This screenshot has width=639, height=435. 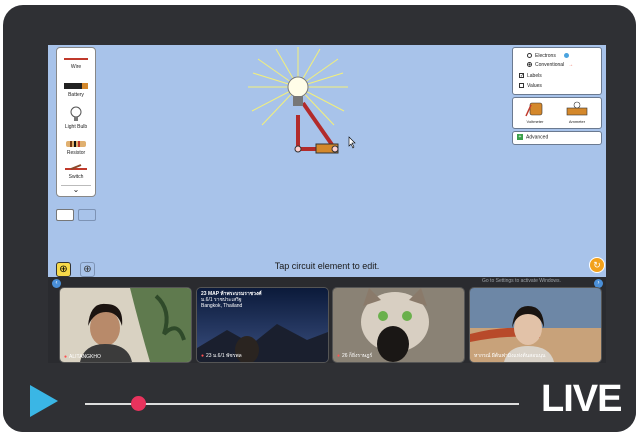 I want to click on voltmeter-label: Voltmeter, so click(x=535, y=121).